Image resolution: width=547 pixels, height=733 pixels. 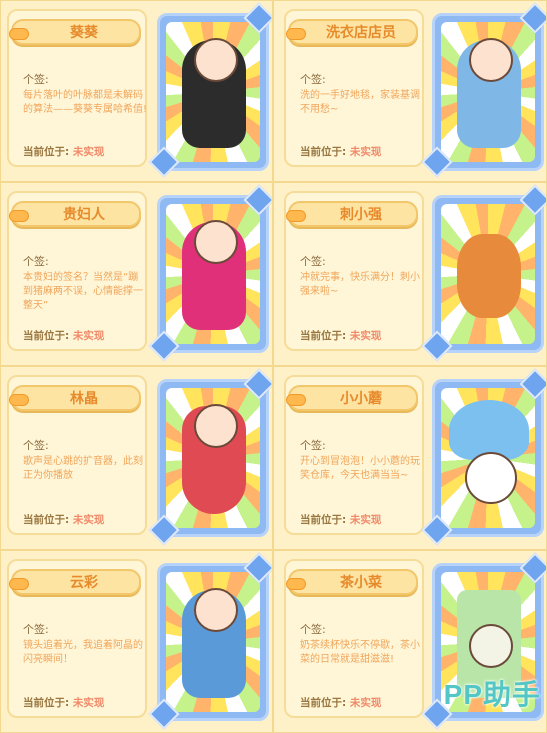 What do you see at coordinates (360, 468) in the screenshot?
I see `signature-text: 开心到冒泡泡！小小蘑的玩笑仓库，今天也满当当~` at bounding box center [360, 468].